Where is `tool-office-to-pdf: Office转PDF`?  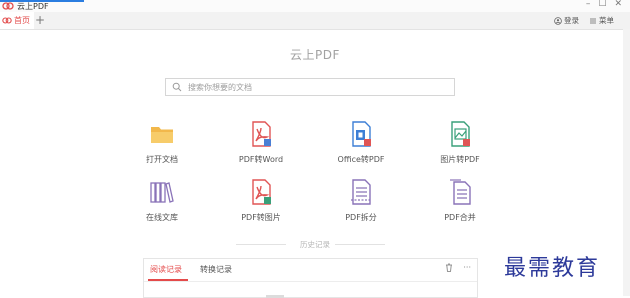 tool-office-to-pdf: Office转PDF is located at coordinates (361, 142).